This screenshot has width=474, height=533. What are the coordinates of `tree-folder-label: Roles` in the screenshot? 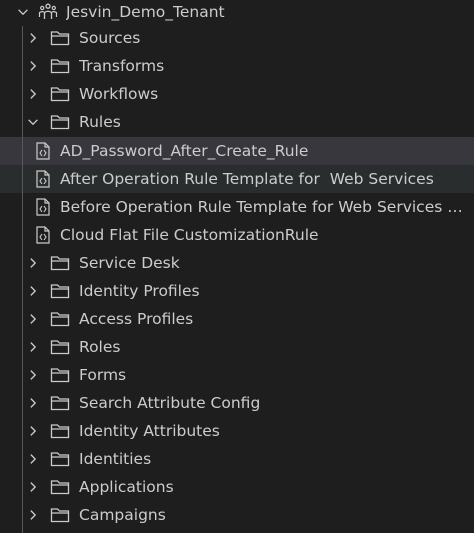 It's located at (100, 347).